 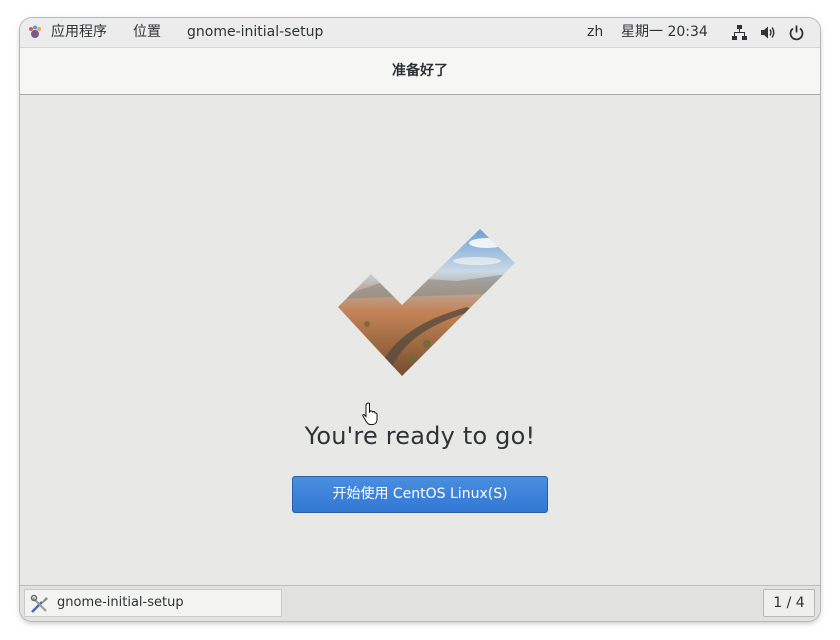 What do you see at coordinates (595, 32) in the screenshot?
I see `input-method-indicator: zh` at bounding box center [595, 32].